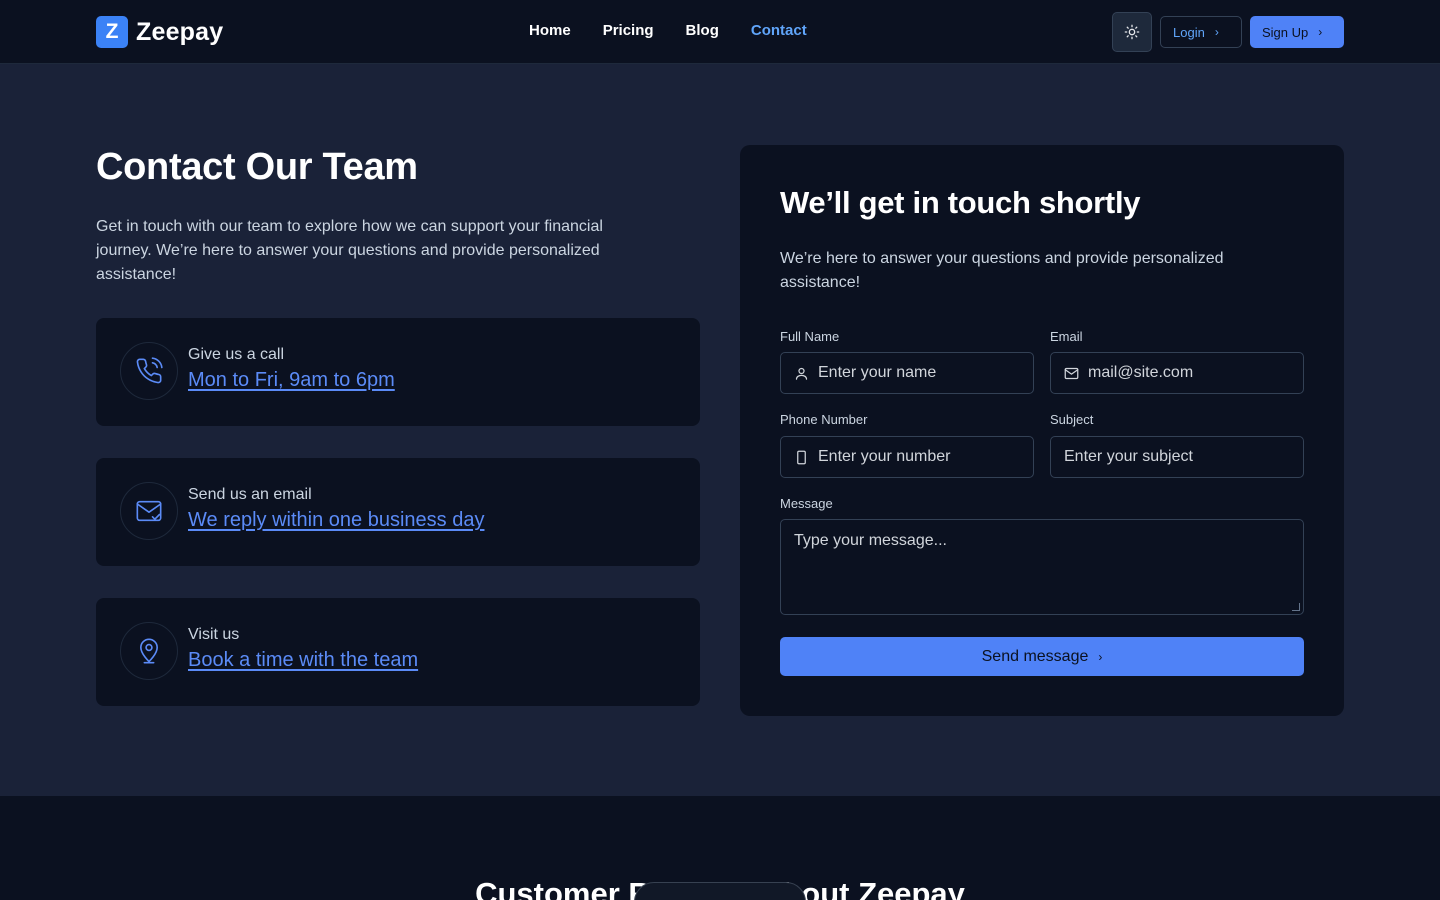  Describe the element at coordinates (1183, 457) in the screenshot. I see `subject-input` at that location.